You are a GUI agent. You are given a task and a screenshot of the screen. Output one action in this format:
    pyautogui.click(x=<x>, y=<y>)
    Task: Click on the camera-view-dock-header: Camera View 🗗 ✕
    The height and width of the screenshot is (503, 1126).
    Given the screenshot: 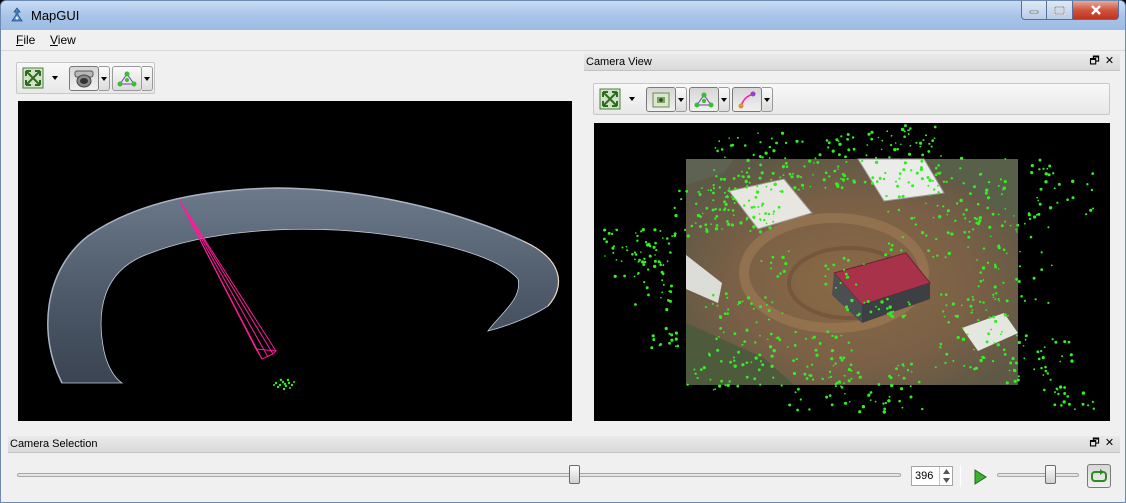 What is the action you would take?
    pyautogui.click(x=852, y=62)
    